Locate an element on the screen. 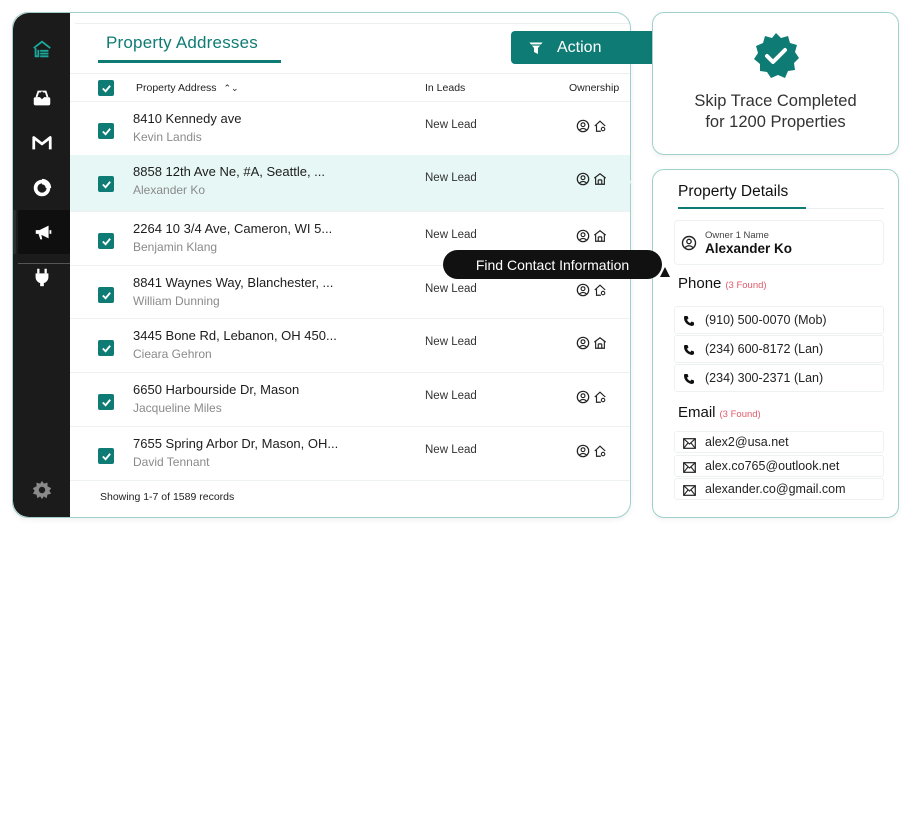 This screenshot has width=910, height=816. gear-icon is located at coordinates (41, 490).